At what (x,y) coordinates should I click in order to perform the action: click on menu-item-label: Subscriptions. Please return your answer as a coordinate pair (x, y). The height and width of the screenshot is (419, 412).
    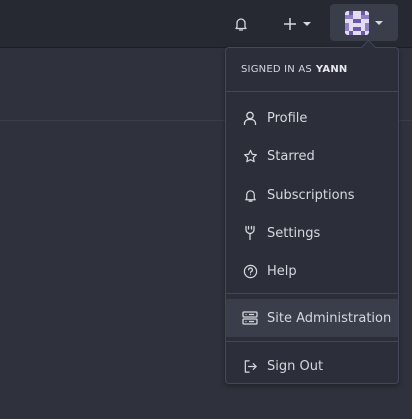
    Looking at the image, I should click on (311, 195).